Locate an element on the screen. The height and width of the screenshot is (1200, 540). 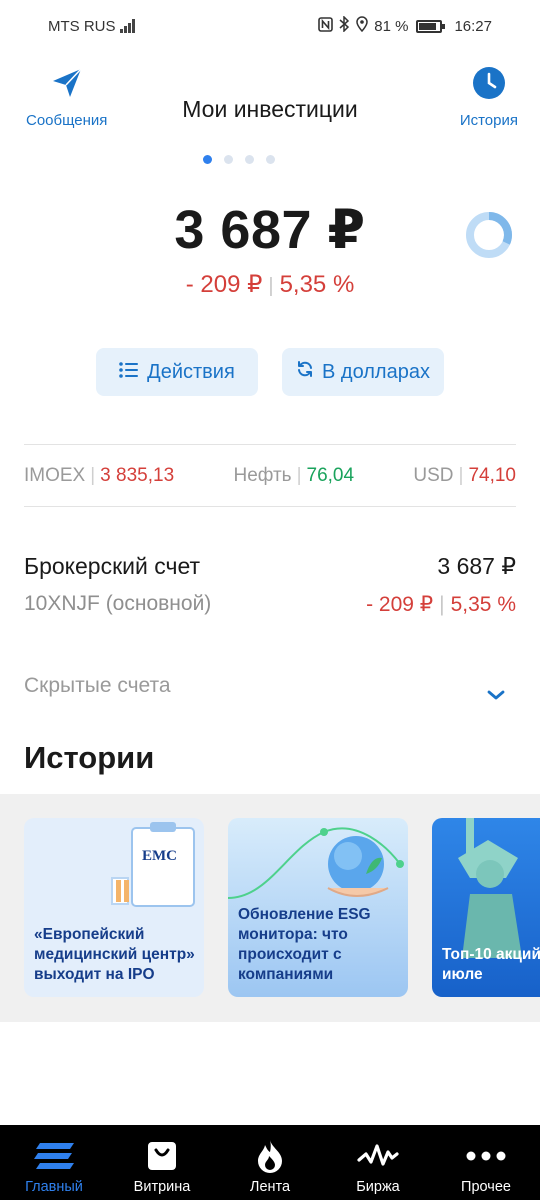
more-dots-icon is located at coordinates (486, 1156).